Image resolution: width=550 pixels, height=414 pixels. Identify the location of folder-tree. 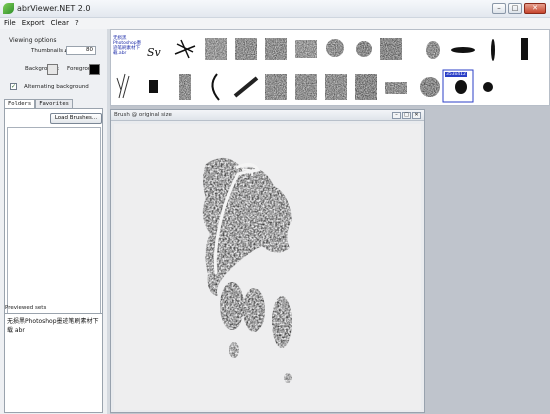
(54, 223).